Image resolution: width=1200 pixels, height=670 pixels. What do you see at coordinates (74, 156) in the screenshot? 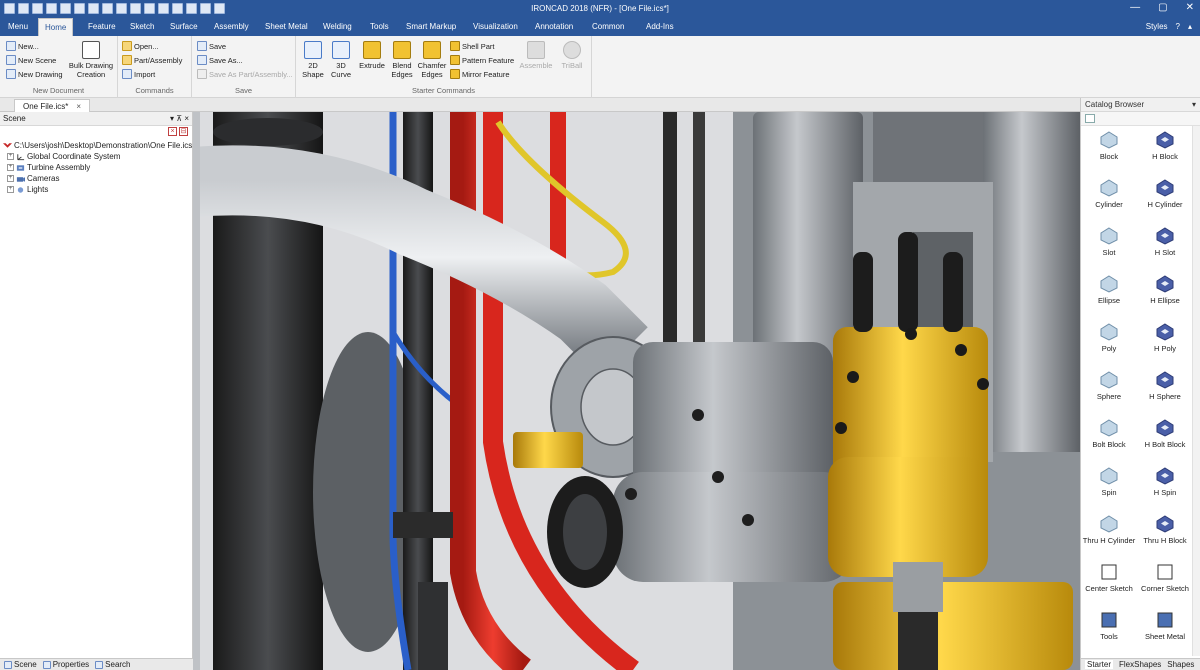
I see `tree-label: Global Coordinate System` at bounding box center [74, 156].